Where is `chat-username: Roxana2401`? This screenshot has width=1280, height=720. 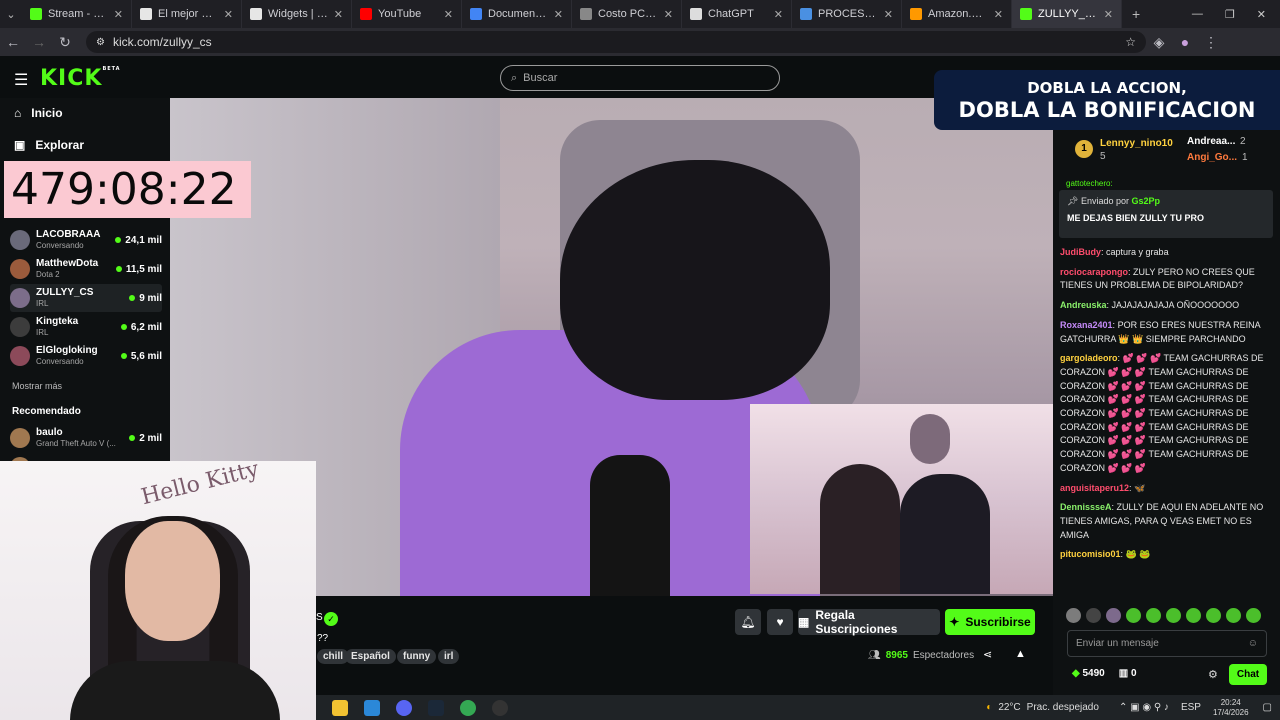 chat-username: Roxana2401 is located at coordinates (1086, 325).